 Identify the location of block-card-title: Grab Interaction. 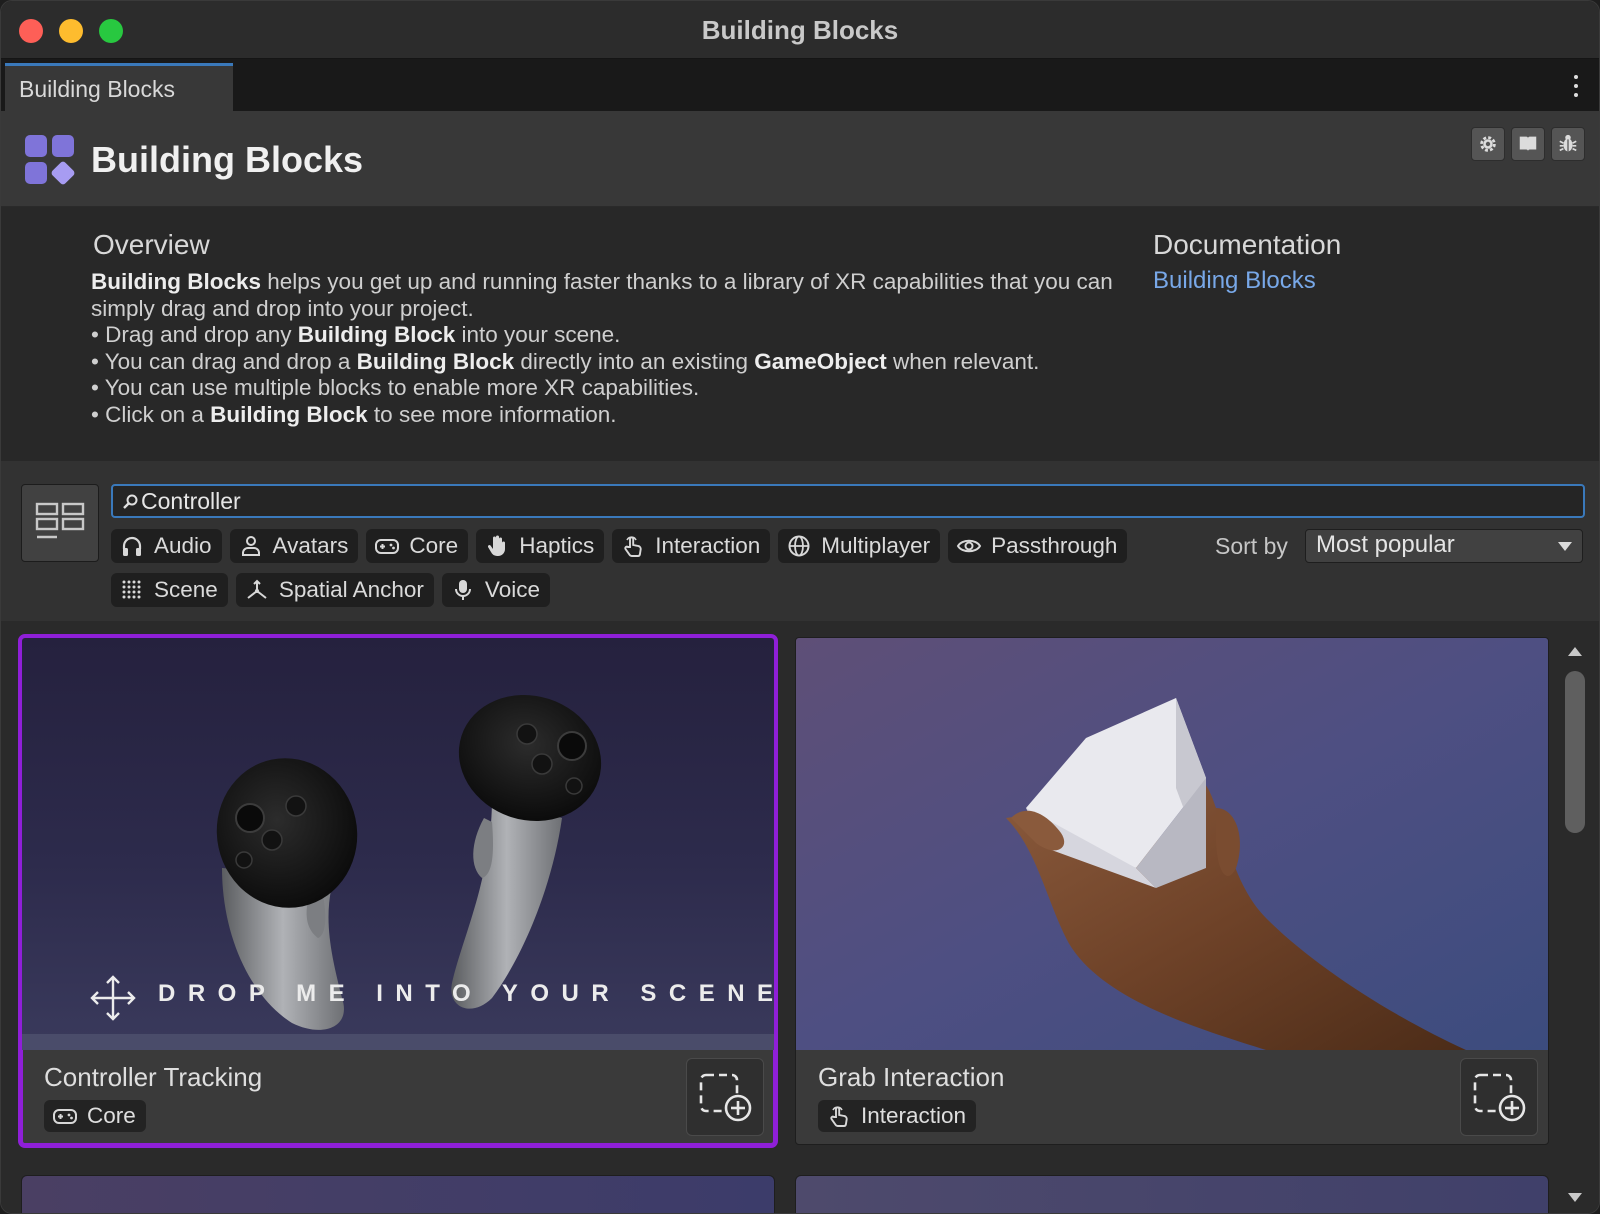
(911, 1077).